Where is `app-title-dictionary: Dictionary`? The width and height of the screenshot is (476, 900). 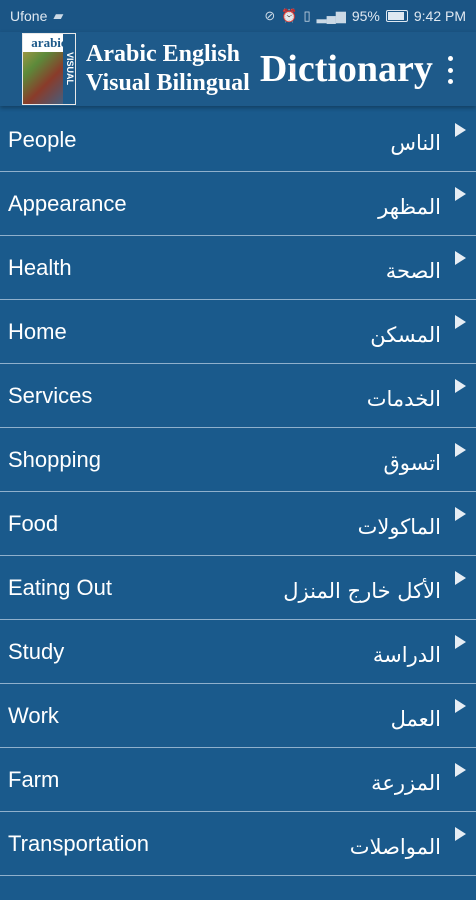 app-title-dictionary: Dictionary is located at coordinates (346, 69).